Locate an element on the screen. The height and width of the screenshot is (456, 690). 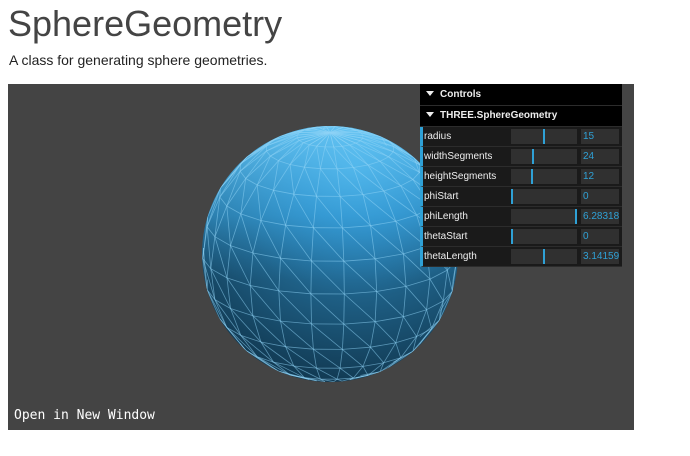
controls-header: Controls is located at coordinates (521, 95).